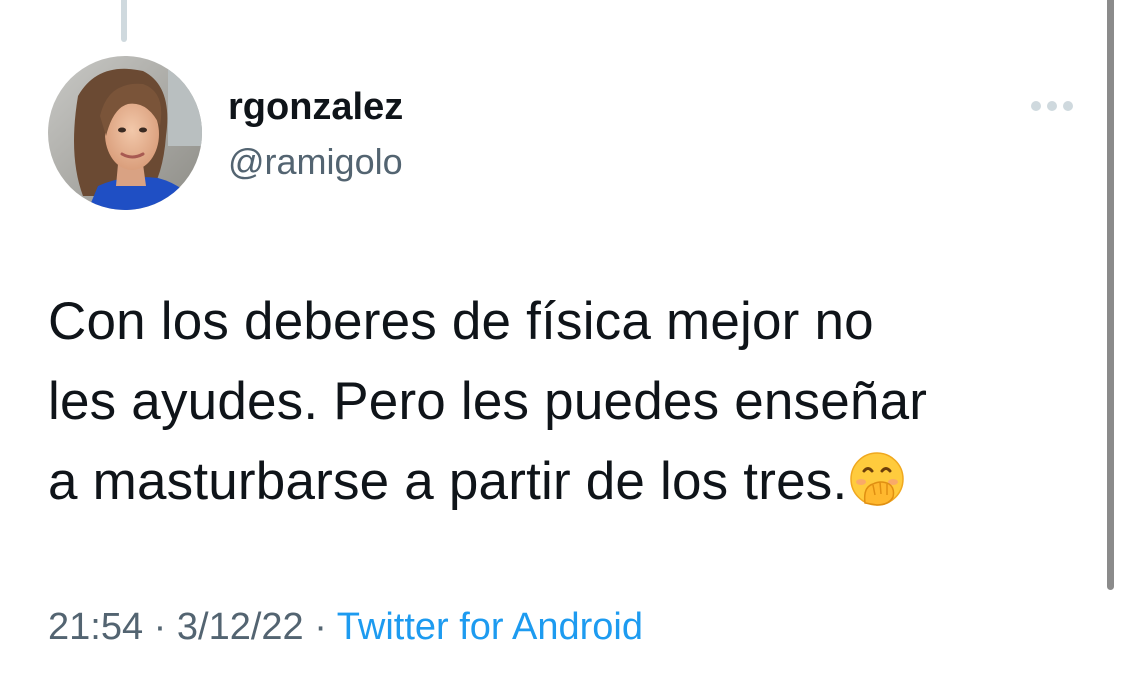 The height and width of the screenshot is (684, 1125). Describe the element at coordinates (488, 401) in the screenshot. I see `tweet-text-line: les ayudes. Pero les puedes enseñar` at that location.